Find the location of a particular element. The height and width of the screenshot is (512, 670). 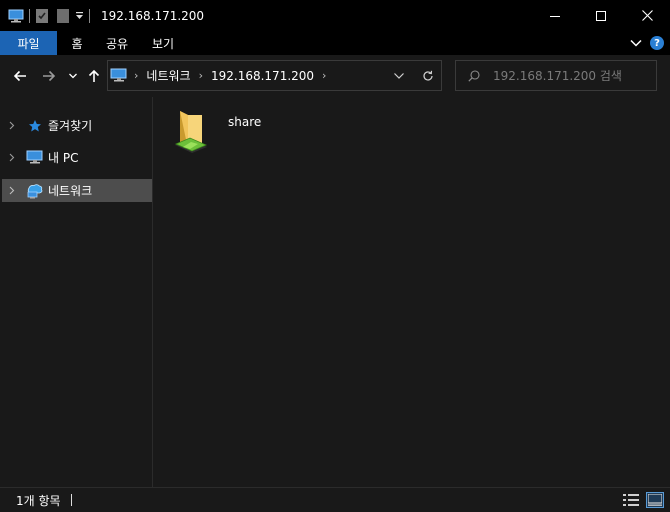

close-button is located at coordinates (647, 15).